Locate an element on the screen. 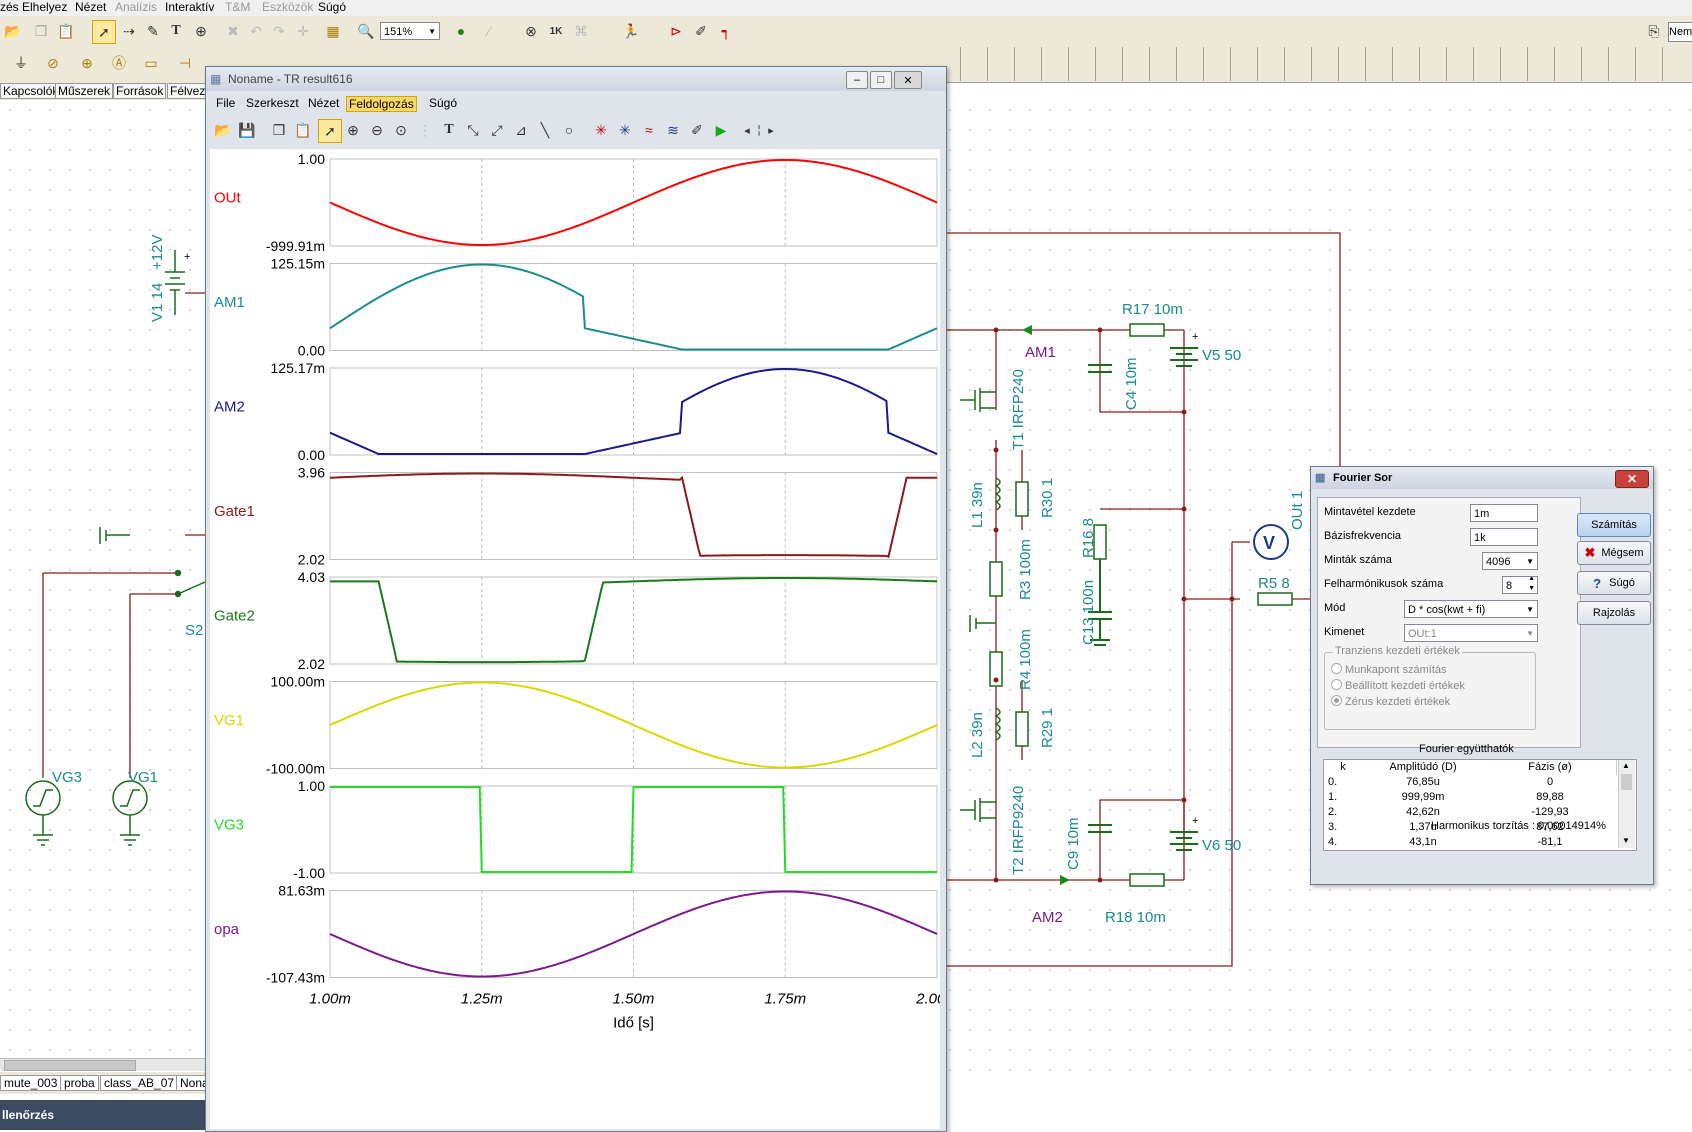  node-tool-icon: ⊕ is located at coordinates (201, 31).